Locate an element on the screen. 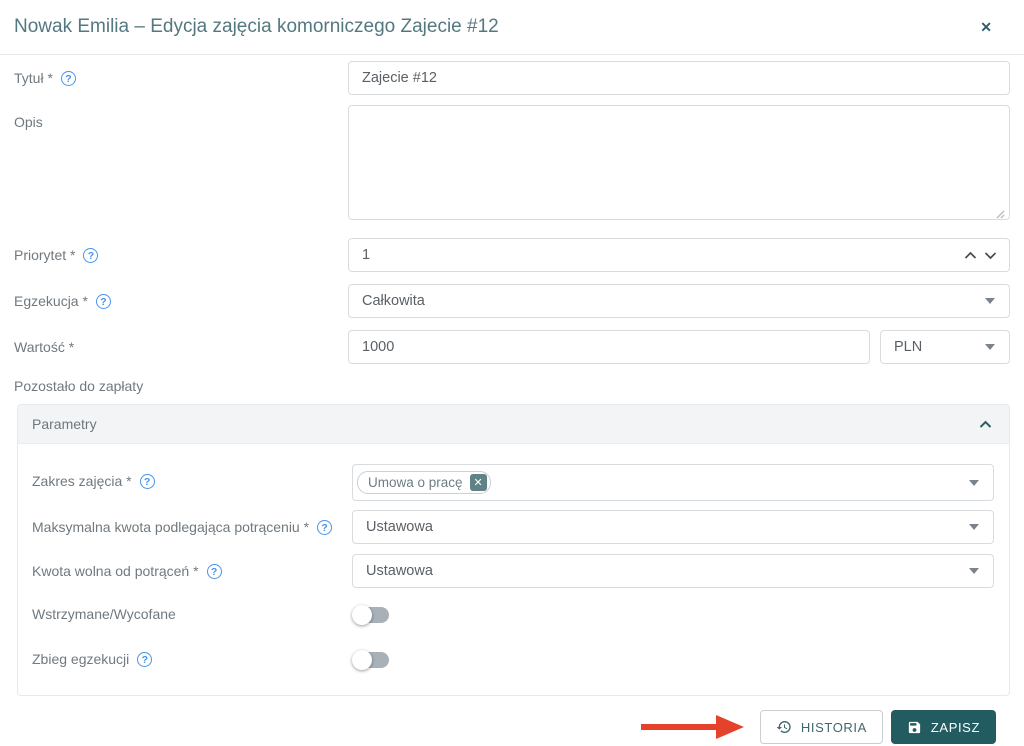  history-icon is located at coordinates (783, 727).